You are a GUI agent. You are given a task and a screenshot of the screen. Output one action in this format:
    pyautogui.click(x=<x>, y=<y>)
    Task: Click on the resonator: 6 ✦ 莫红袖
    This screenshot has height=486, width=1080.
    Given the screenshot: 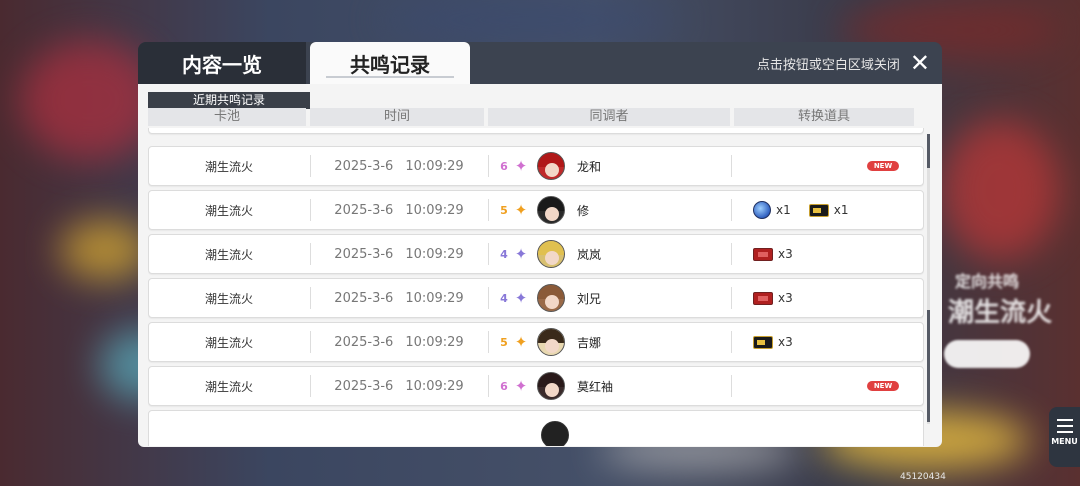 What is the action you would take?
    pyautogui.click(x=609, y=386)
    